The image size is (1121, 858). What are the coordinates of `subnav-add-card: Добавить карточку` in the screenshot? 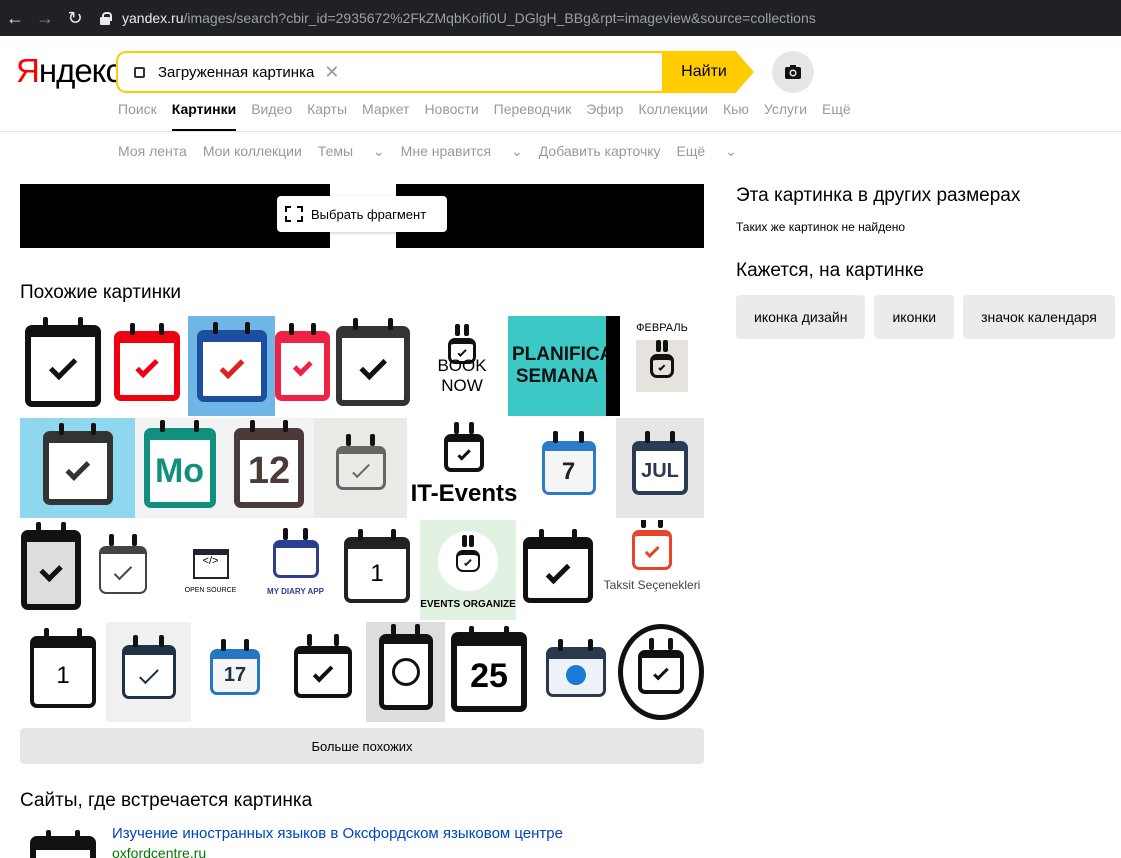 It's located at (600, 151).